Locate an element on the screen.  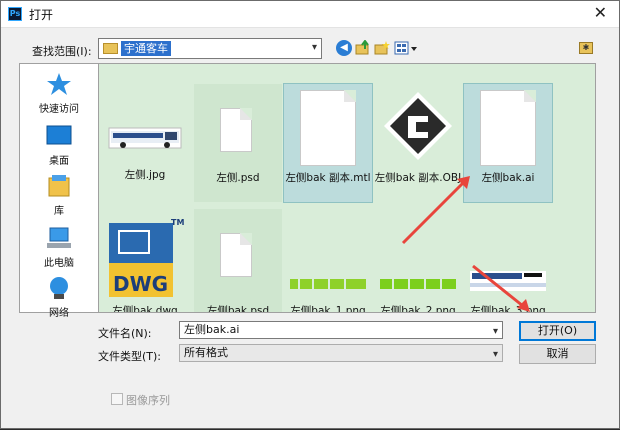
file-name: 左侧bak.dwg is located at coordinates (145, 309).